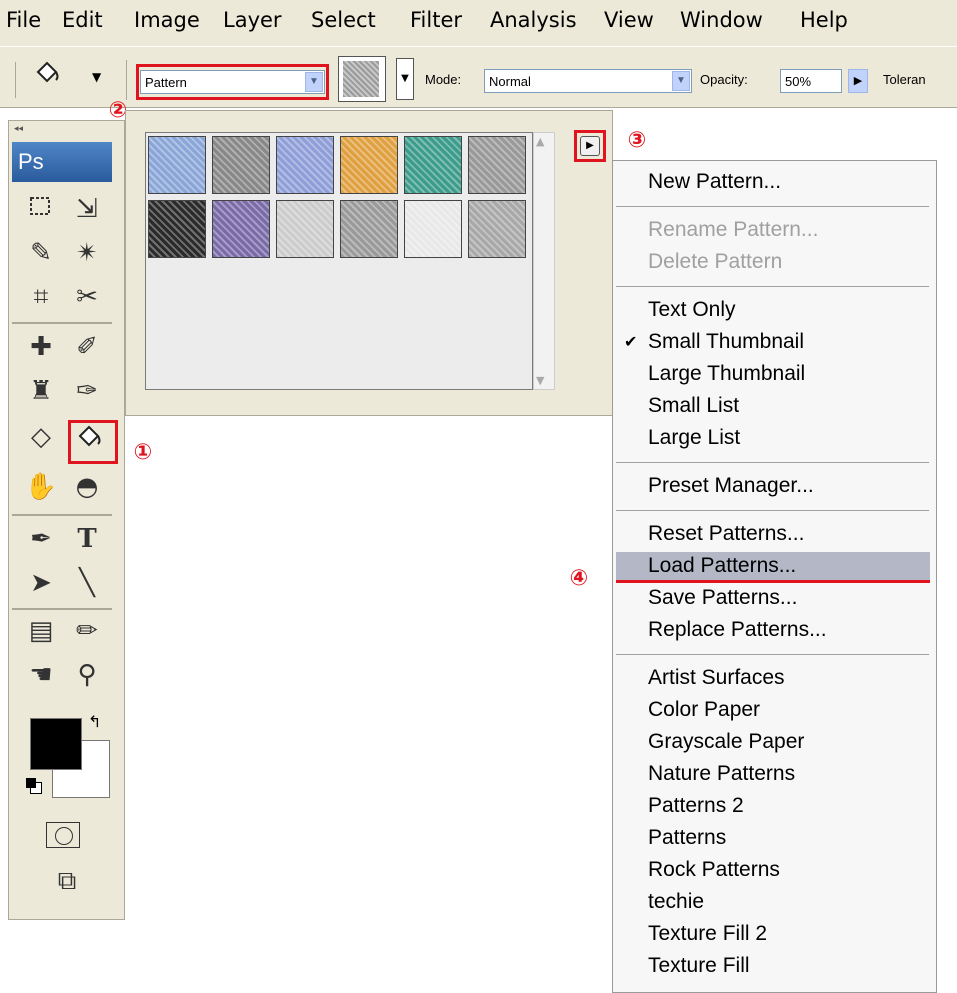 This screenshot has height=993, width=957. Describe the element at coordinates (62, 162) in the screenshot. I see `photoshop-logo: Ps` at that location.